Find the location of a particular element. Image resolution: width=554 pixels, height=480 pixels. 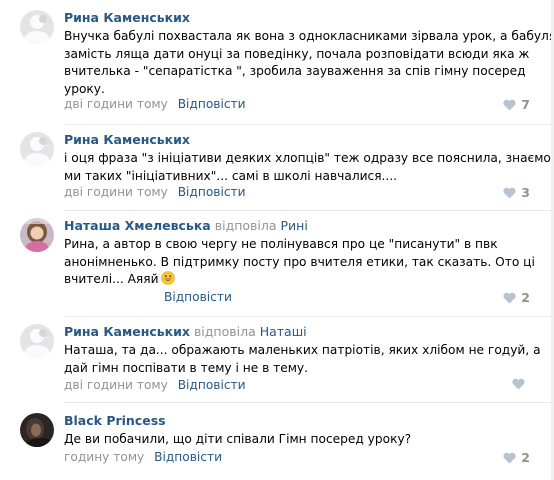

comment-text-line-with-emoji: вчителі... Аяяй is located at coordinates (299, 280).